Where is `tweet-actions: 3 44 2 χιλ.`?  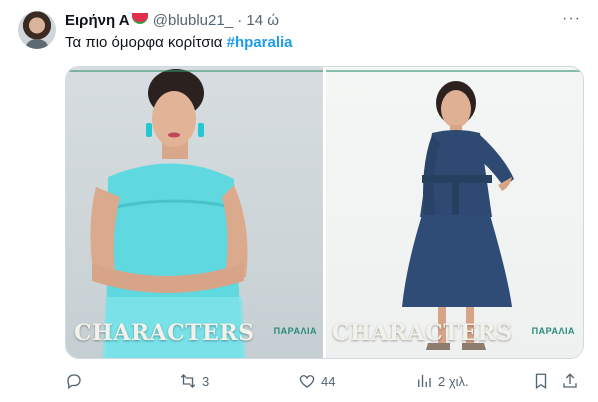 tweet-actions: 3 44 2 χιλ. is located at coordinates (323, 381).